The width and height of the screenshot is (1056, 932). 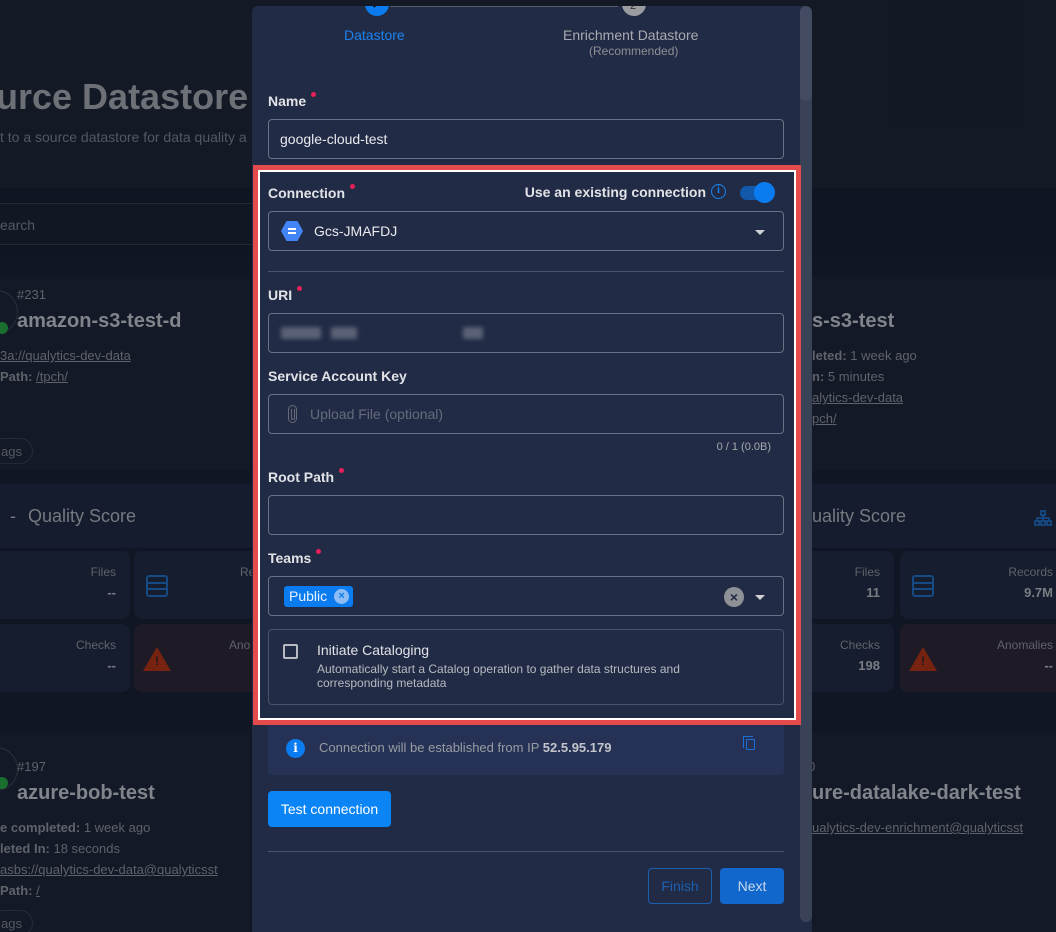 What do you see at coordinates (806, 53) in the screenshot?
I see `scrollbar-thumb` at bounding box center [806, 53].